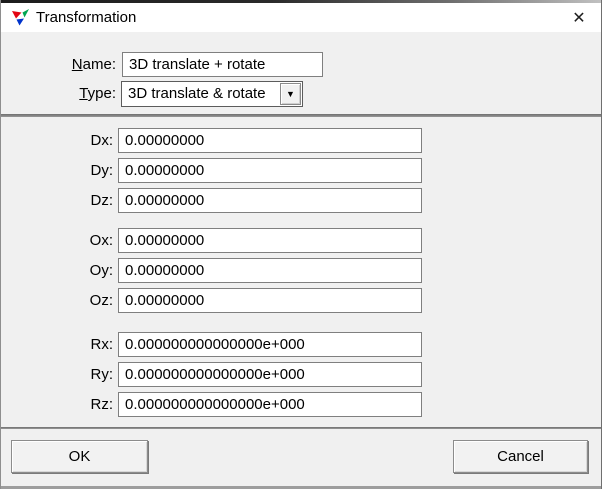 The height and width of the screenshot is (489, 602). I want to click on ok-button-label: OK, so click(79, 456).